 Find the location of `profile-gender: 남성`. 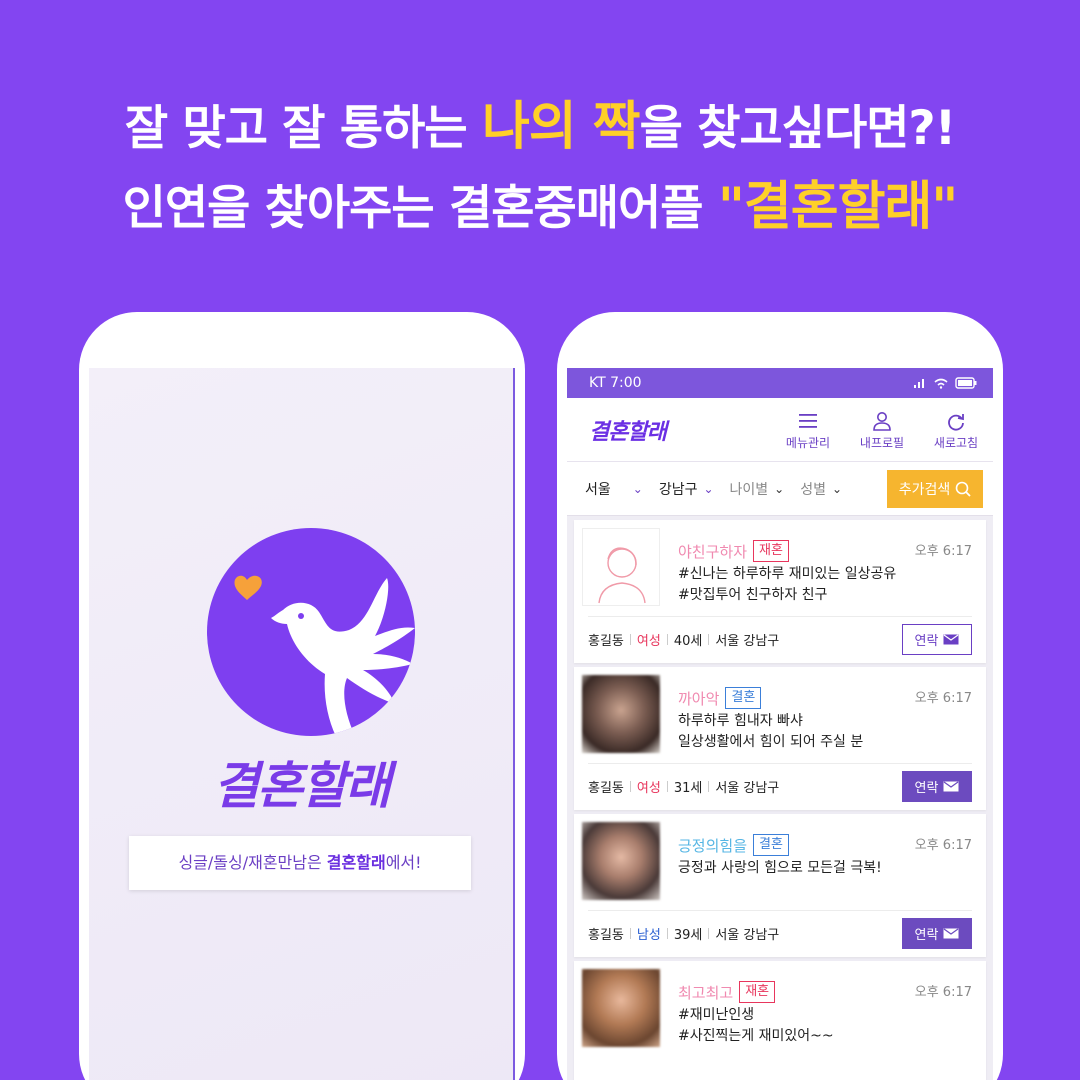

profile-gender: 남성 is located at coordinates (648, 935).